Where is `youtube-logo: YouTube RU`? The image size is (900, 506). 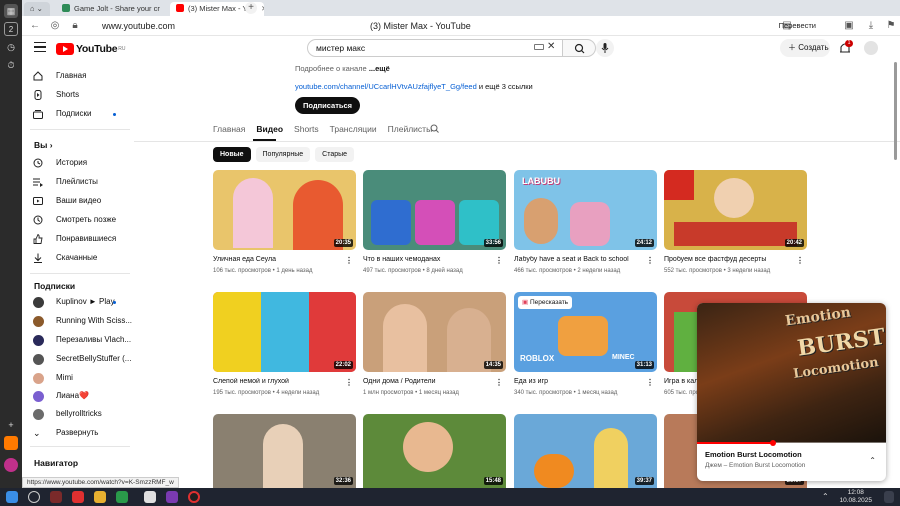 youtube-logo: YouTube RU is located at coordinates (91, 49).